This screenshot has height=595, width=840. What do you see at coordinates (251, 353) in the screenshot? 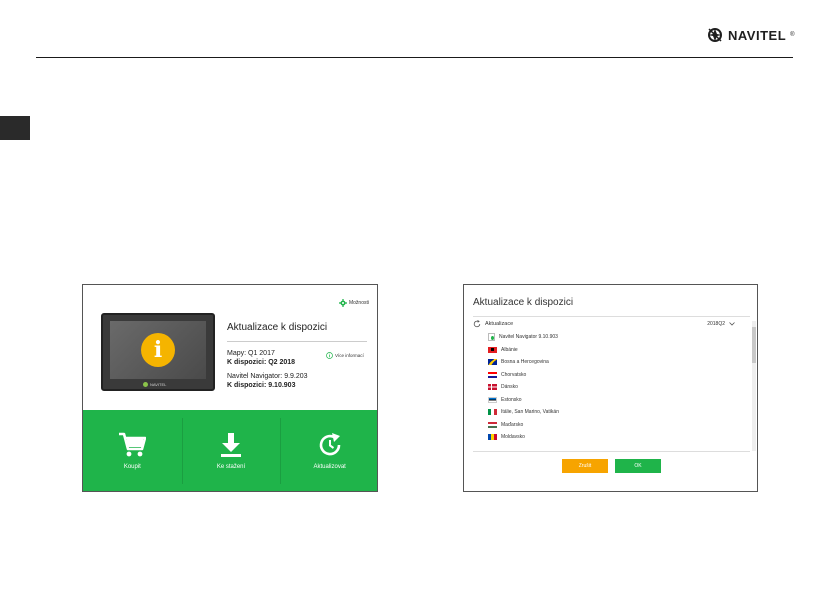
I see `maps-current-version: Mapy: Q1 2017` at bounding box center [251, 353].